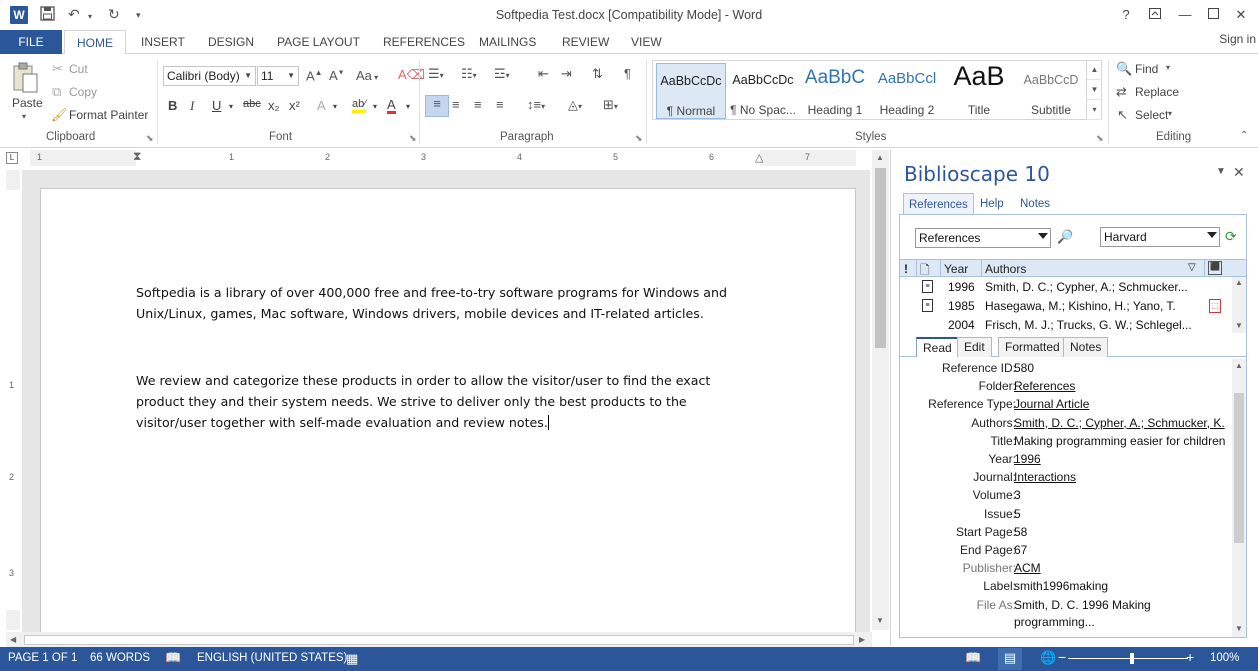 This screenshot has height=671, width=1258. What do you see at coordinates (1190, 657) in the screenshot?
I see `zoom-in-icon: +` at bounding box center [1190, 657].